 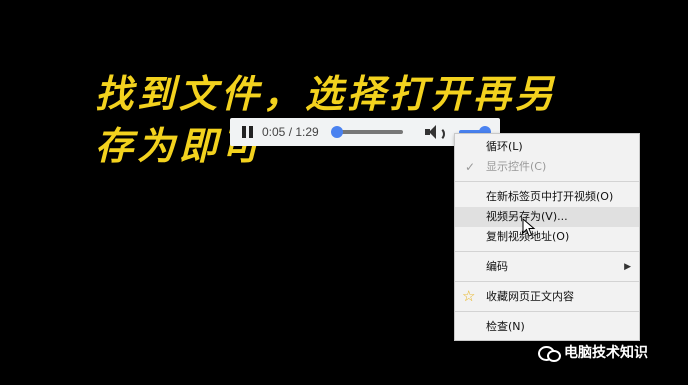 I want to click on menu-item-bookmark-content: ☆ 收藏网页正文内容, so click(x=547, y=297).